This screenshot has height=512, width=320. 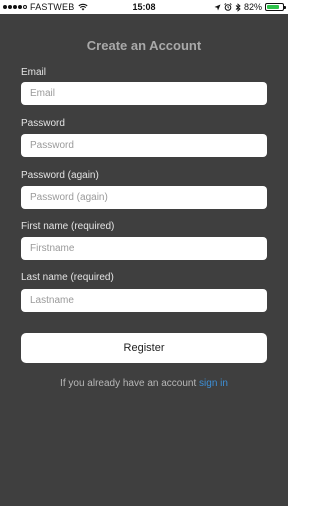 I want to click on email-label: Email, so click(x=34, y=72).